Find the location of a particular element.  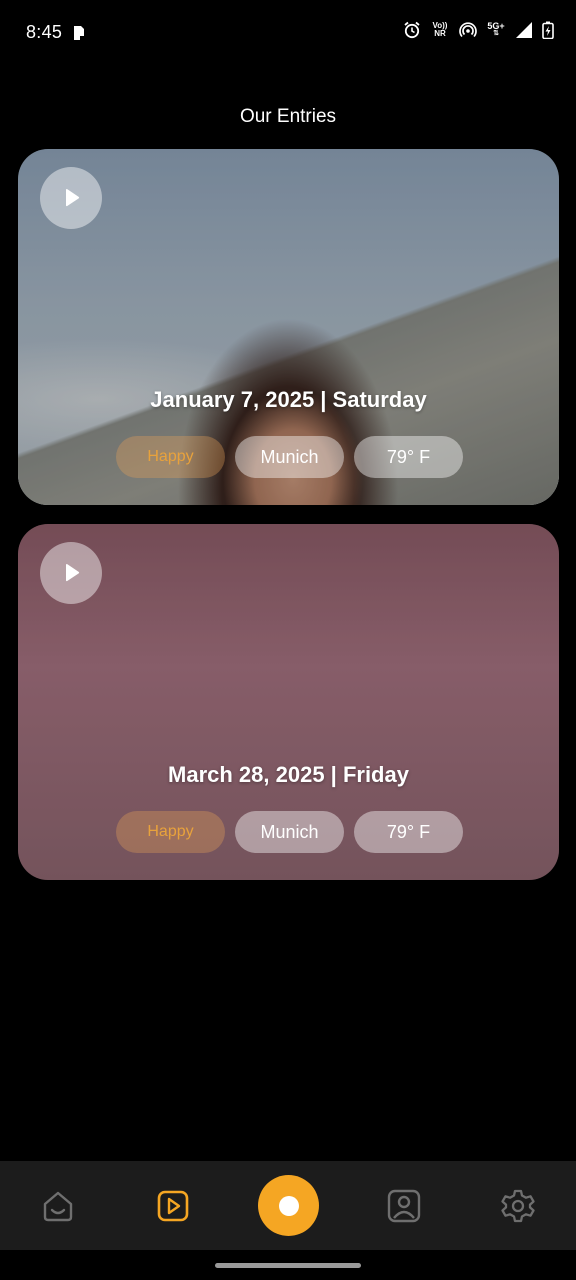

entry-date: January 7, 2025 | Saturday is located at coordinates (288, 399).